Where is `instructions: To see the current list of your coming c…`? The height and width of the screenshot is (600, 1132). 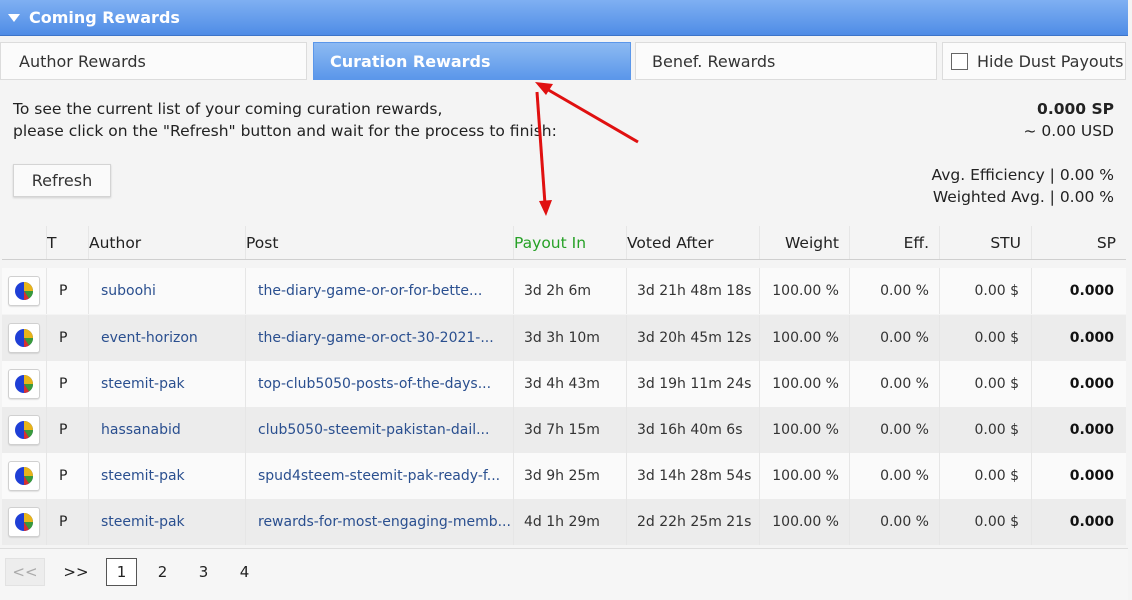 instructions: To see the current list of your coming c… is located at coordinates (285, 120).